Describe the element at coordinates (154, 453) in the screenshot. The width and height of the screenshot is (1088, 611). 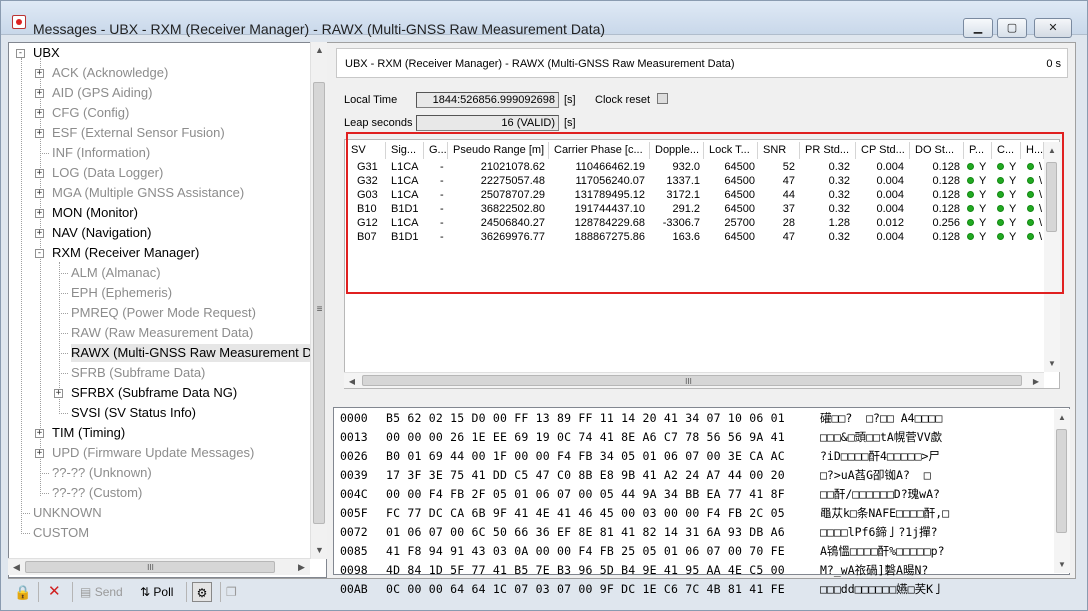
I see `tree-node: UPD (Firmware Update Messages)` at that location.